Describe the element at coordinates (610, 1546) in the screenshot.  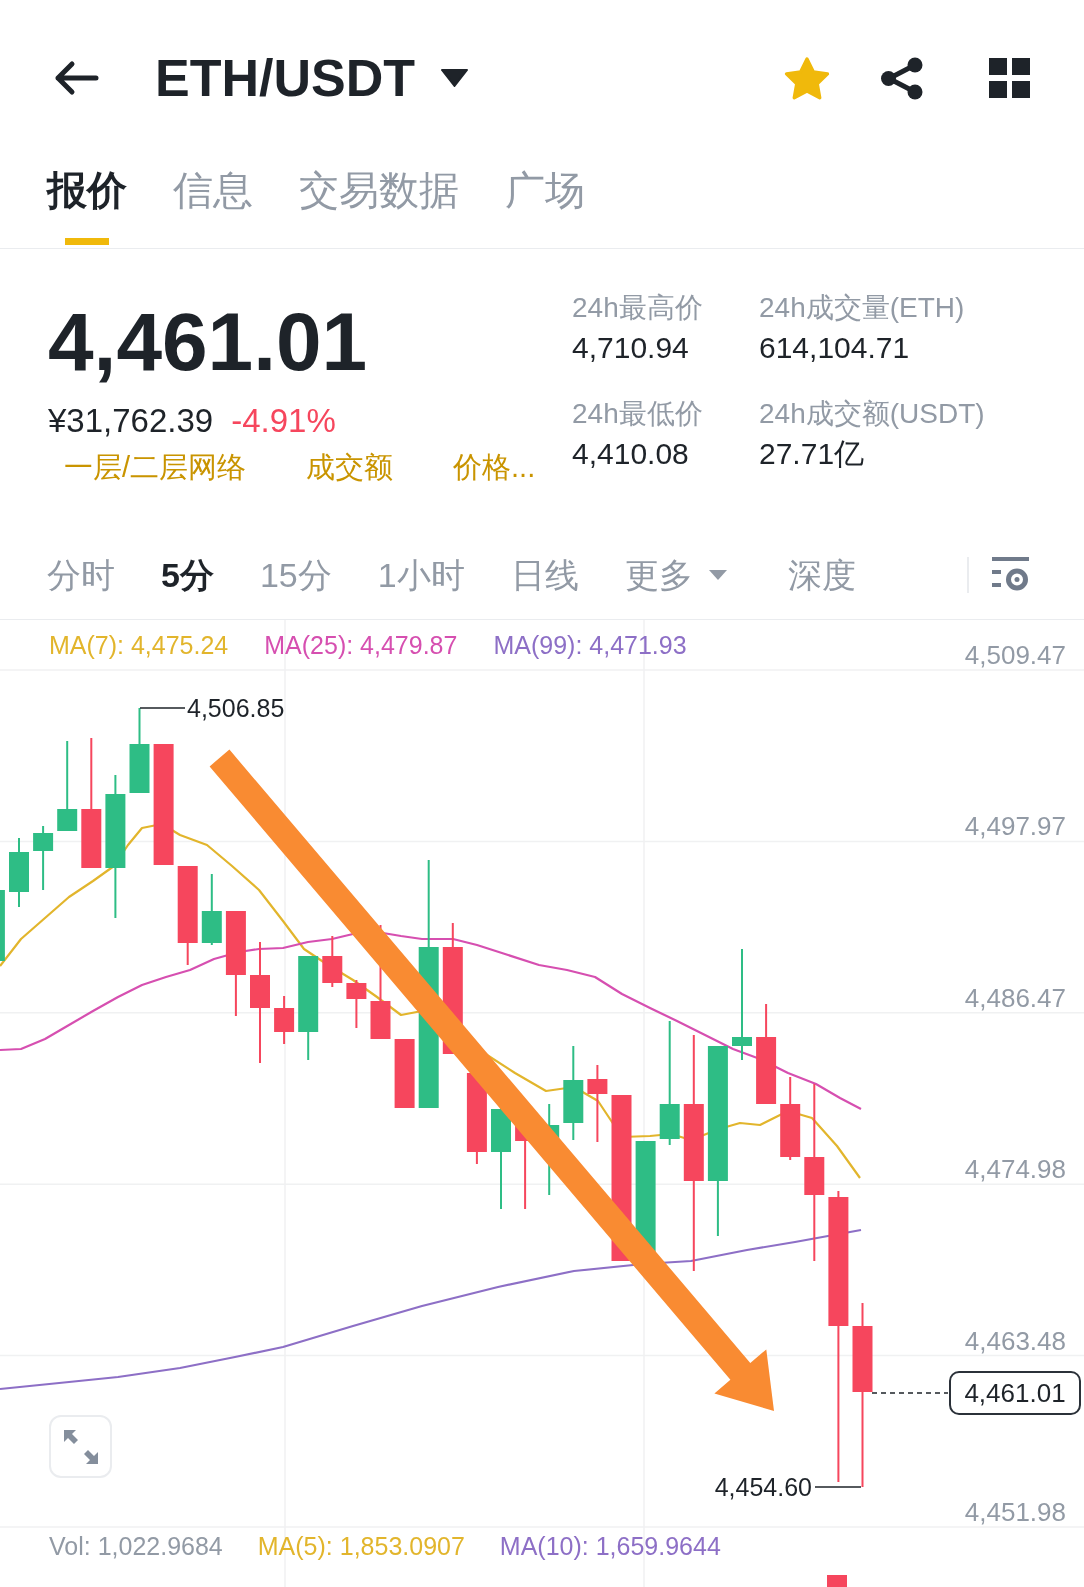
I see `volume-legend-label: MA(10): 1,659.9644` at that location.